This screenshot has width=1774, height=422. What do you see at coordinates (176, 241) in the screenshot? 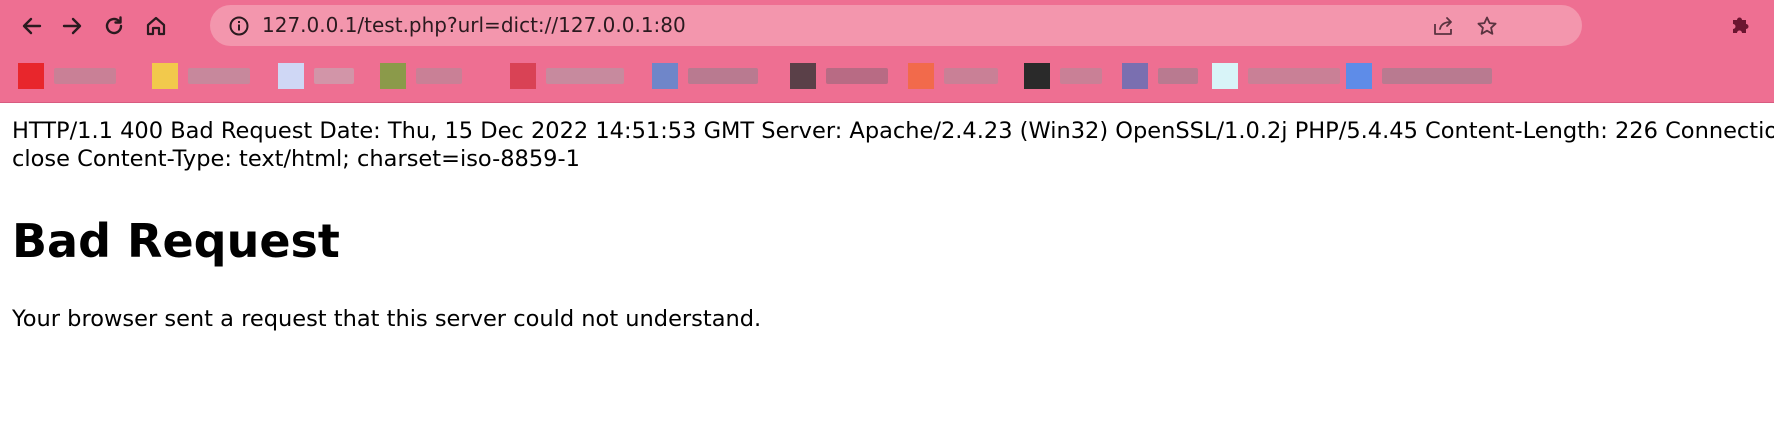
I see `page-title: Bad Request` at bounding box center [176, 241].